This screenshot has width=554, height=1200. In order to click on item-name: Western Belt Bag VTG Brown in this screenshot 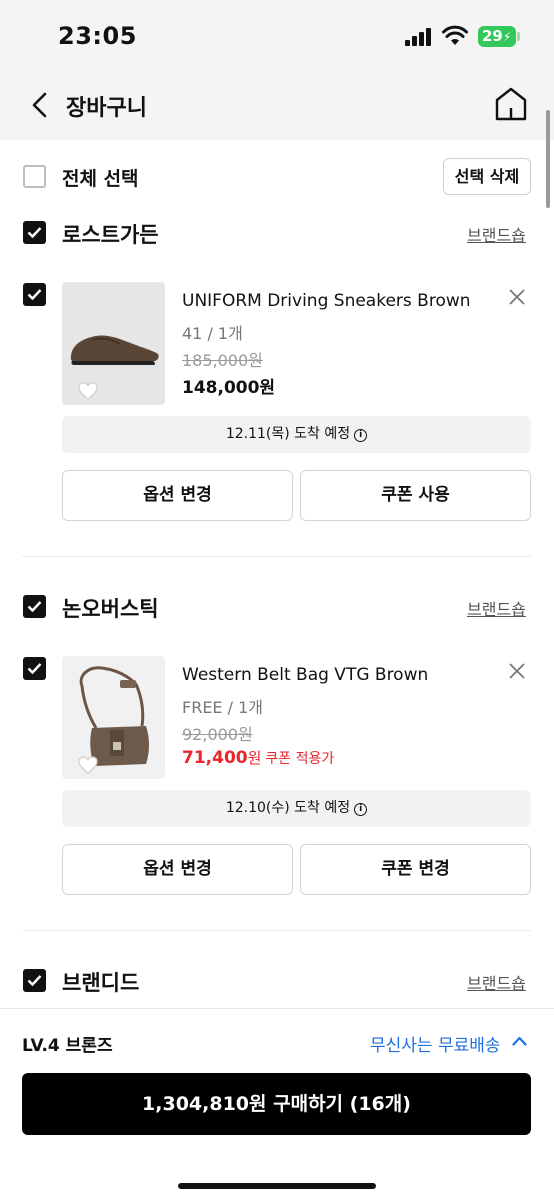, I will do `click(305, 675)`.